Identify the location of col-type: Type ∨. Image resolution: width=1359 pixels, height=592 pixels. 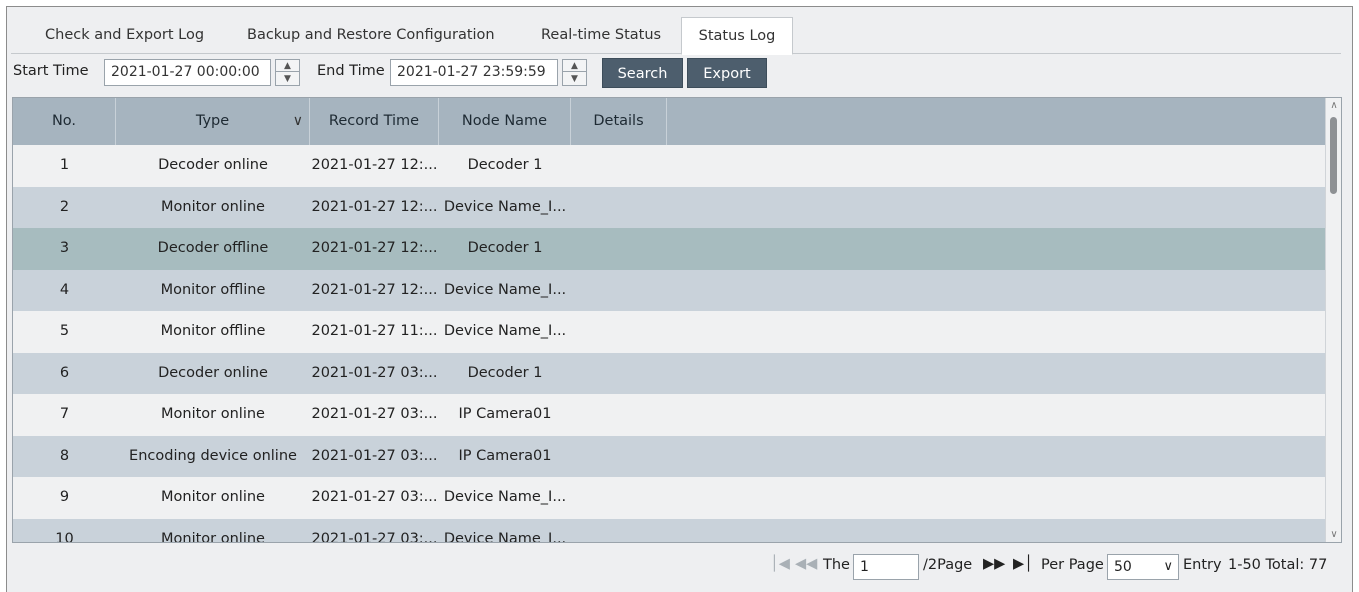
(213, 121).